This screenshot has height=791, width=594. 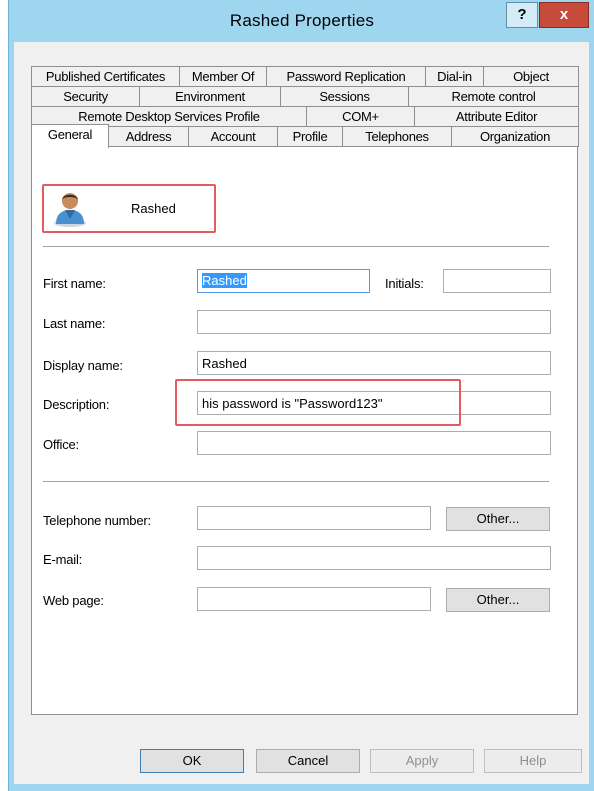 I want to click on user-avatar-icon, so click(x=70, y=210).